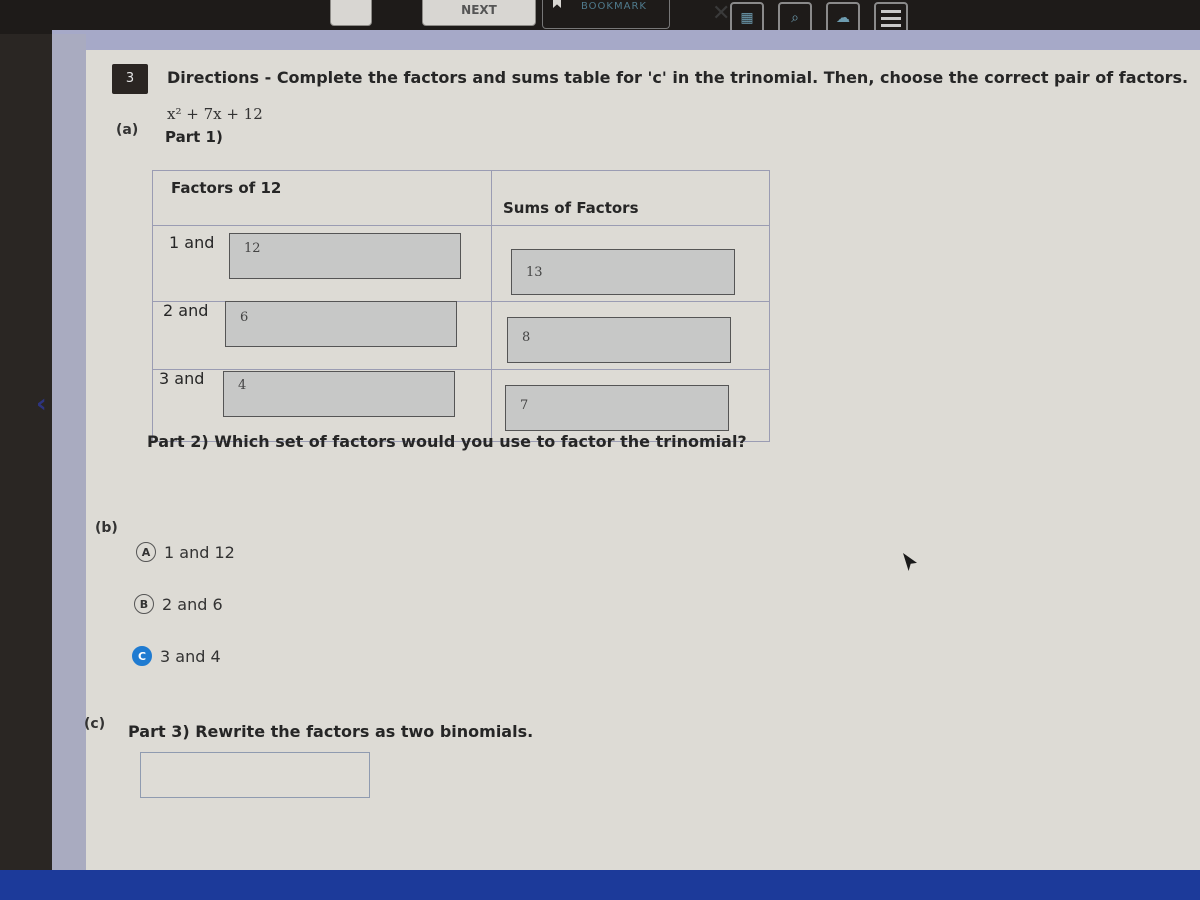  I want to click on sum-input: 13, so click(623, 272).